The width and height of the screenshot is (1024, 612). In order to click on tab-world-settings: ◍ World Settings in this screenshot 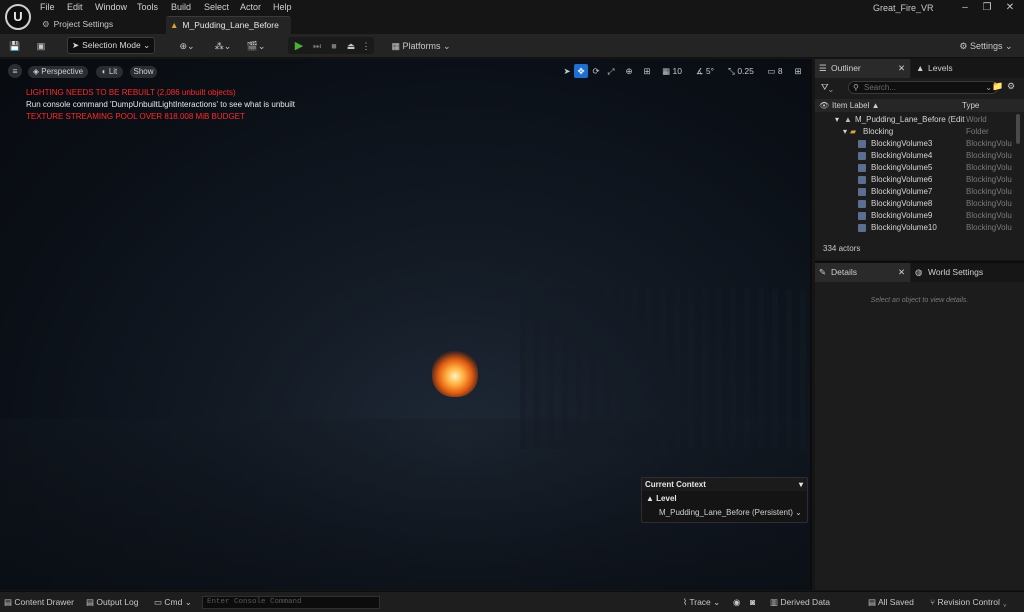, I will do `click(967, 272)`.